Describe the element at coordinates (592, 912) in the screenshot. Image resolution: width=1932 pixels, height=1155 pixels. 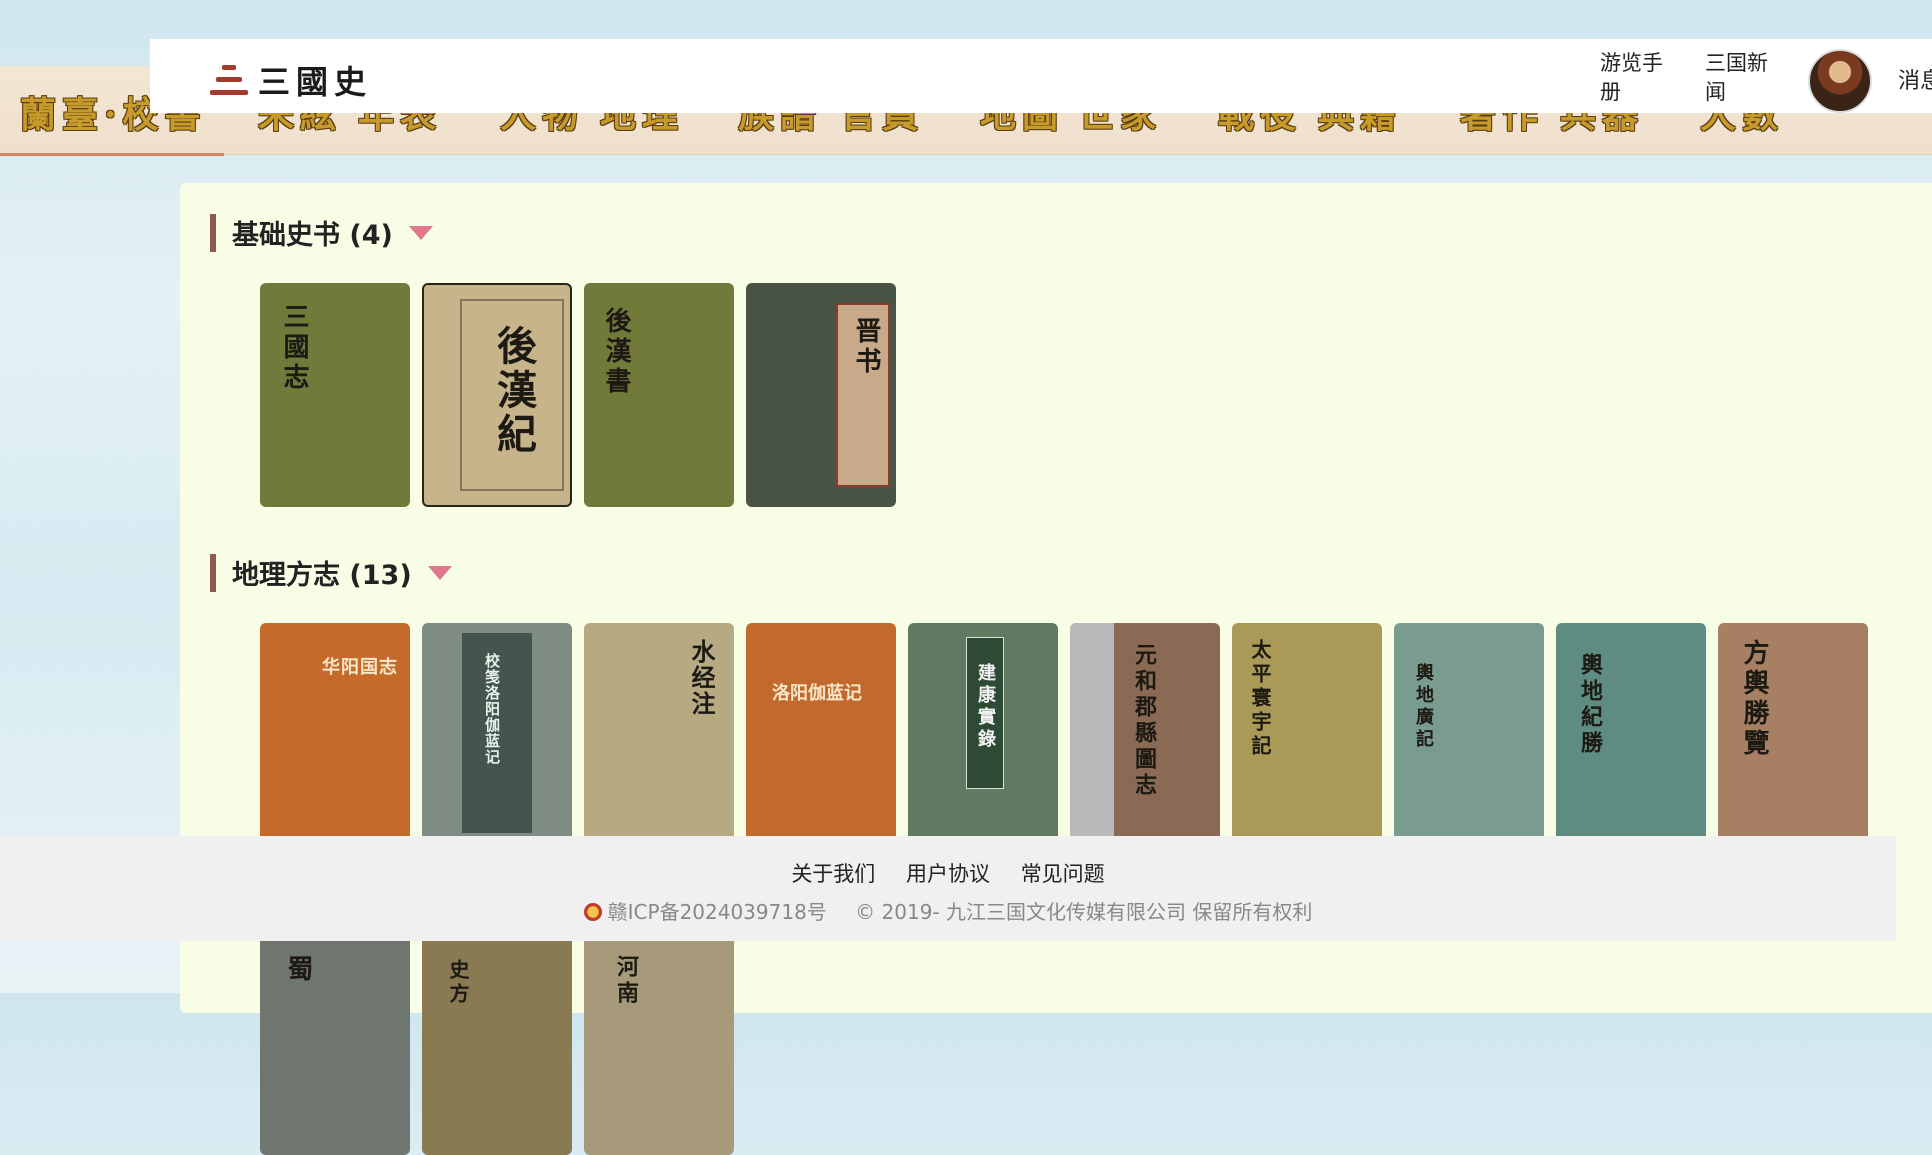
I see `police-badge-icon` at that location.